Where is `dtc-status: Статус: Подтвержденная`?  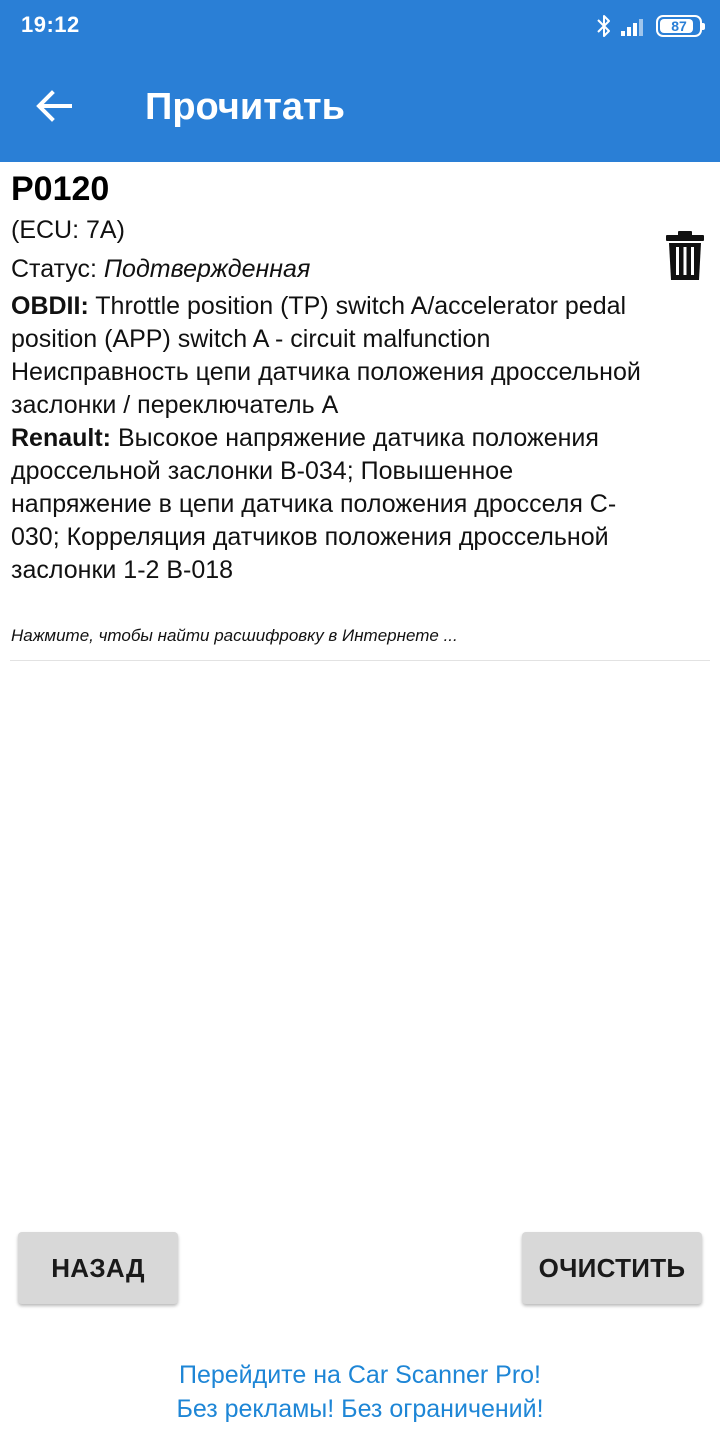
dtc-status: Статус: Подтвержденная is located at coordinates (160, 269).